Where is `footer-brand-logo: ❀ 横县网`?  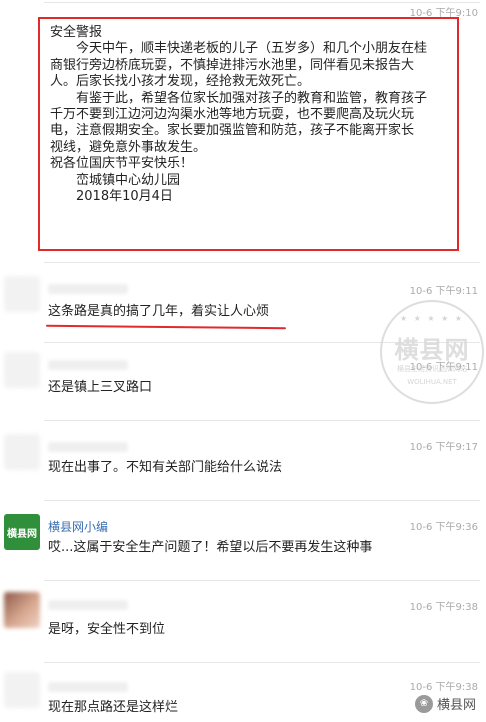
footer-brand-logo: ❀ 横县网 is located at coordinates (445, 703).